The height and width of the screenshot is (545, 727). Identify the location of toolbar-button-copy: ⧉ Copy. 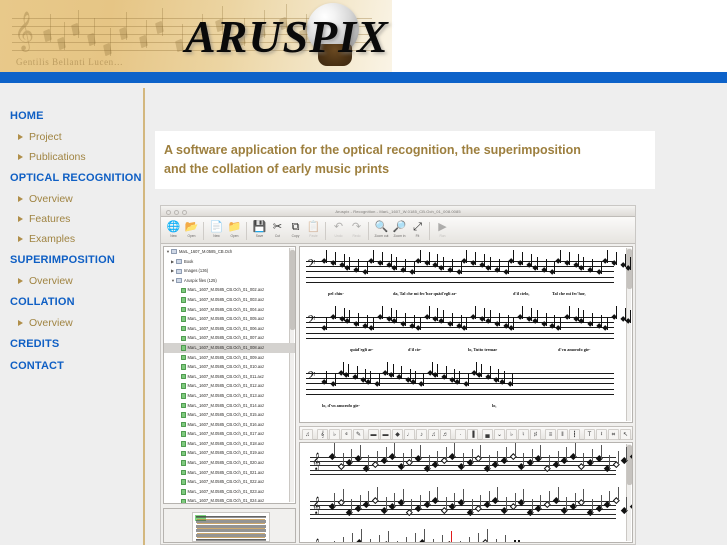
(295, 229).